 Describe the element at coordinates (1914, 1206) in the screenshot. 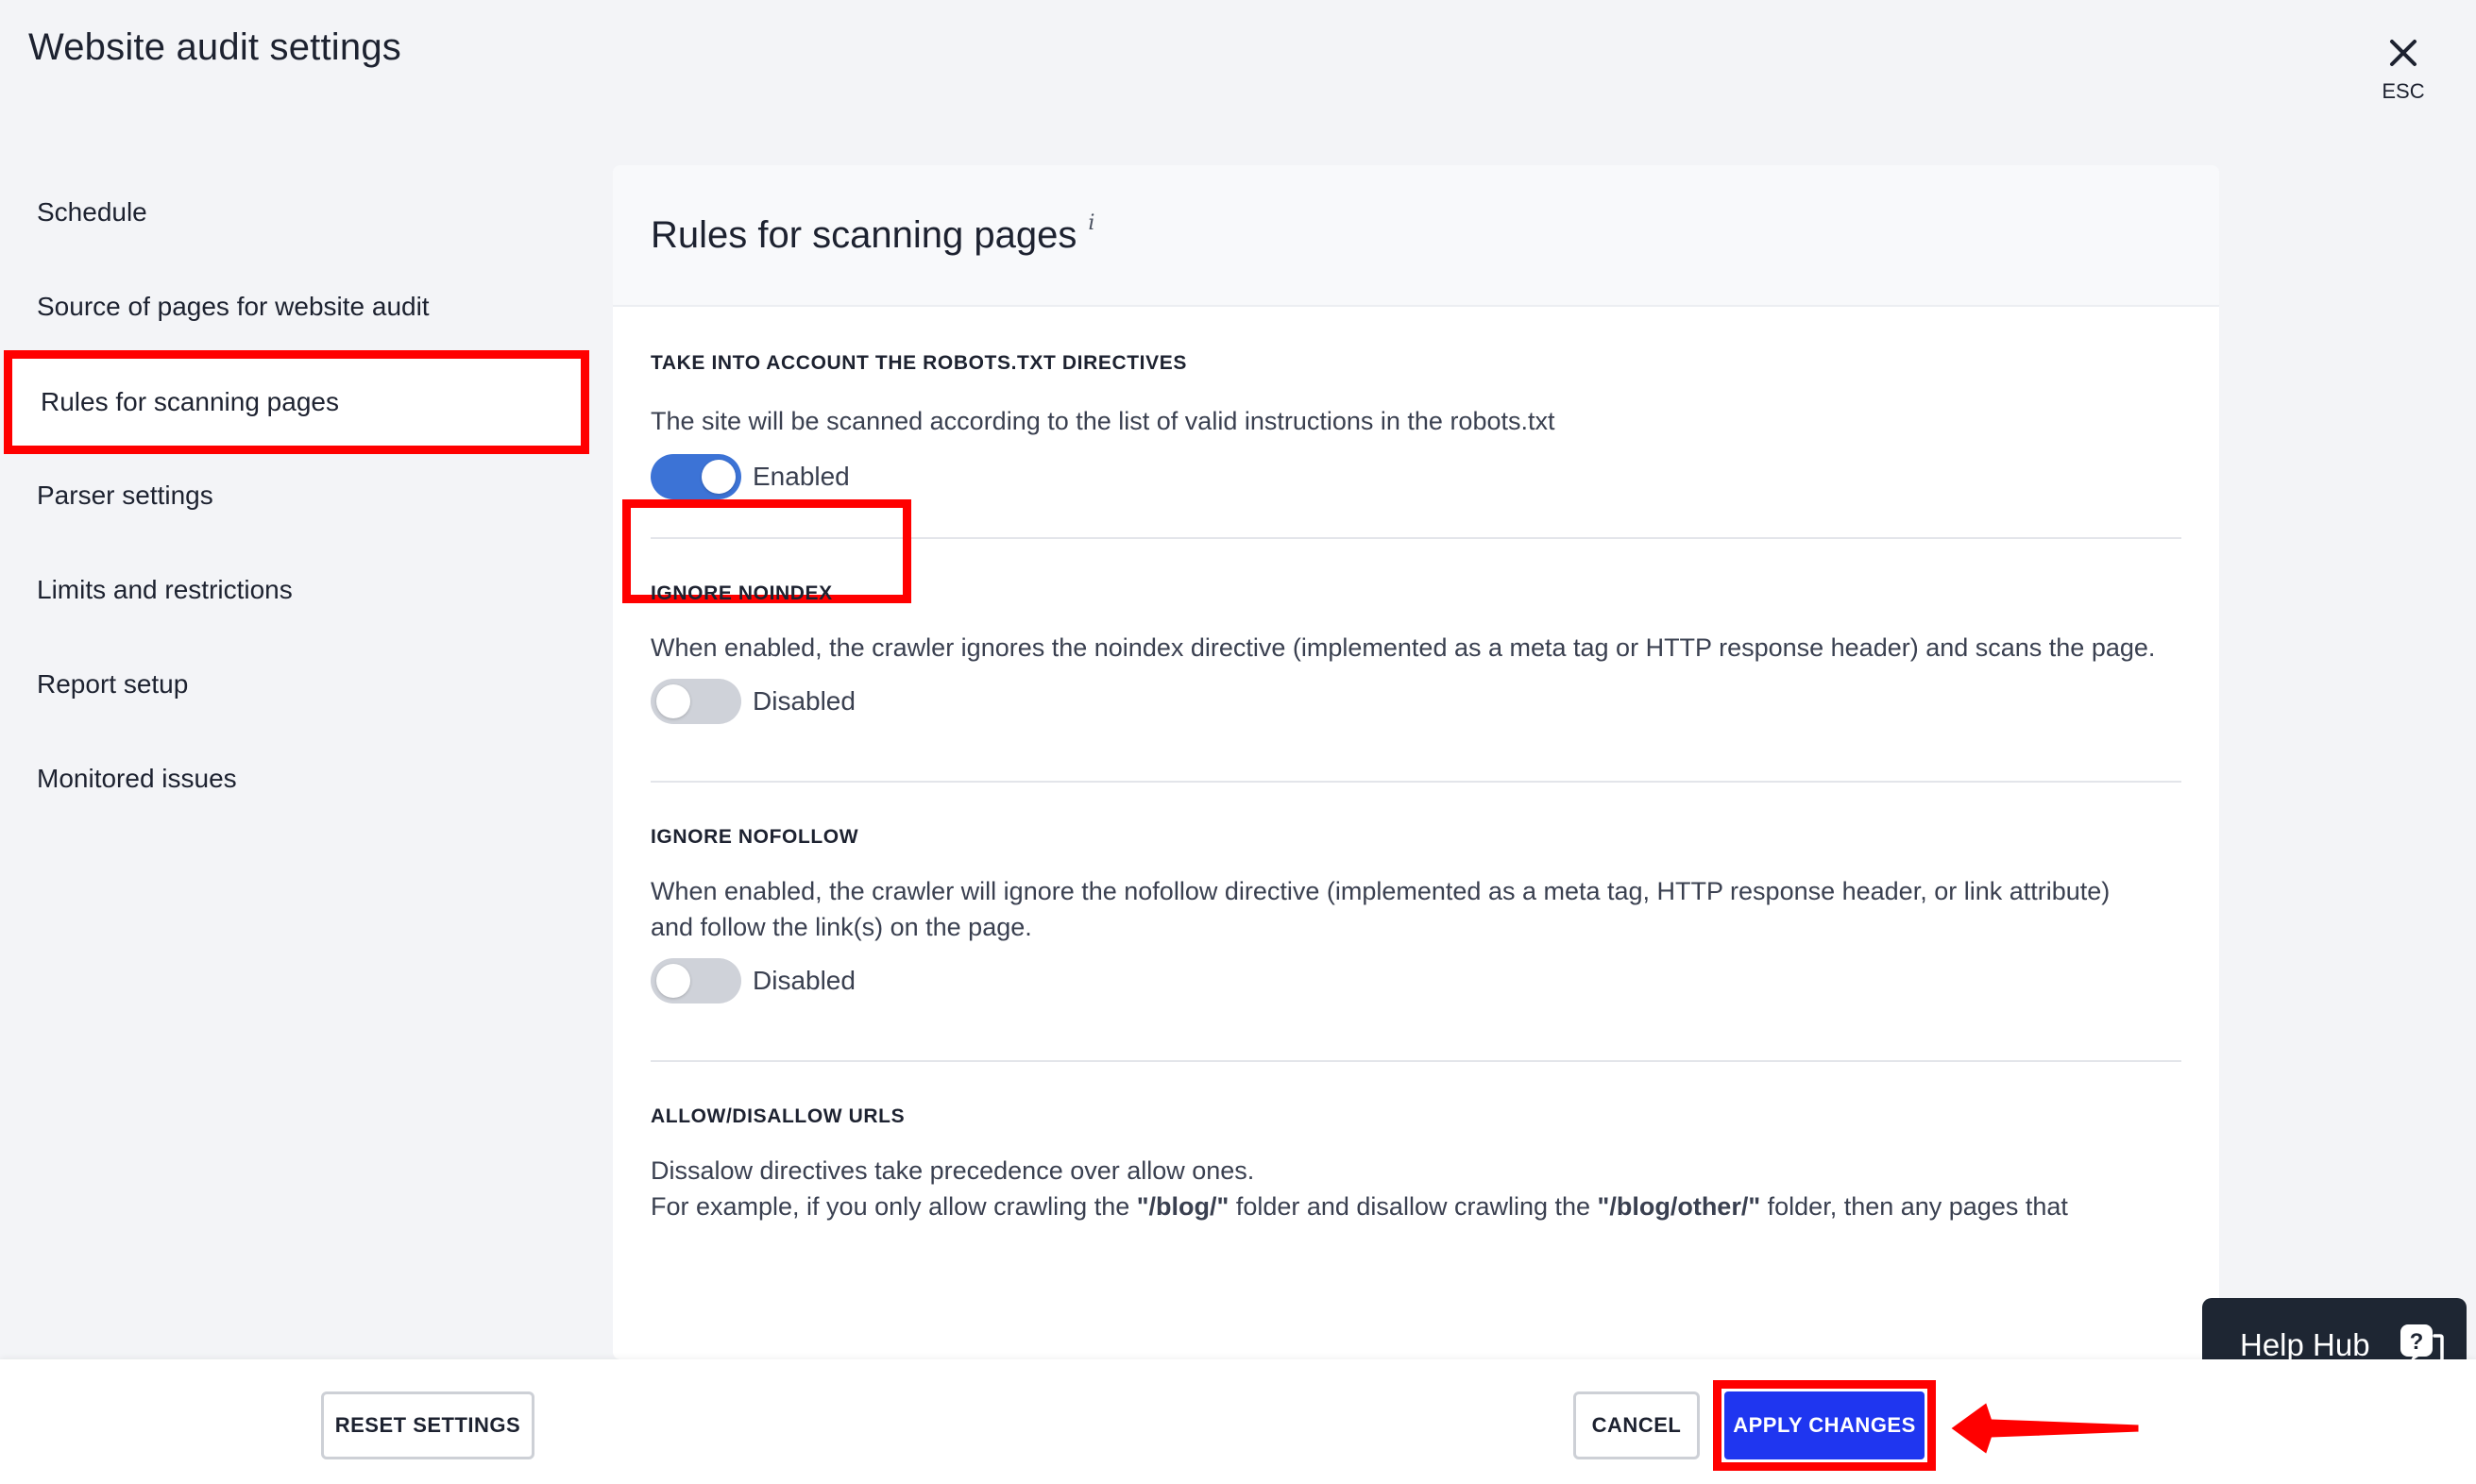

I see `example-text: folder, then any pages that` at that location.